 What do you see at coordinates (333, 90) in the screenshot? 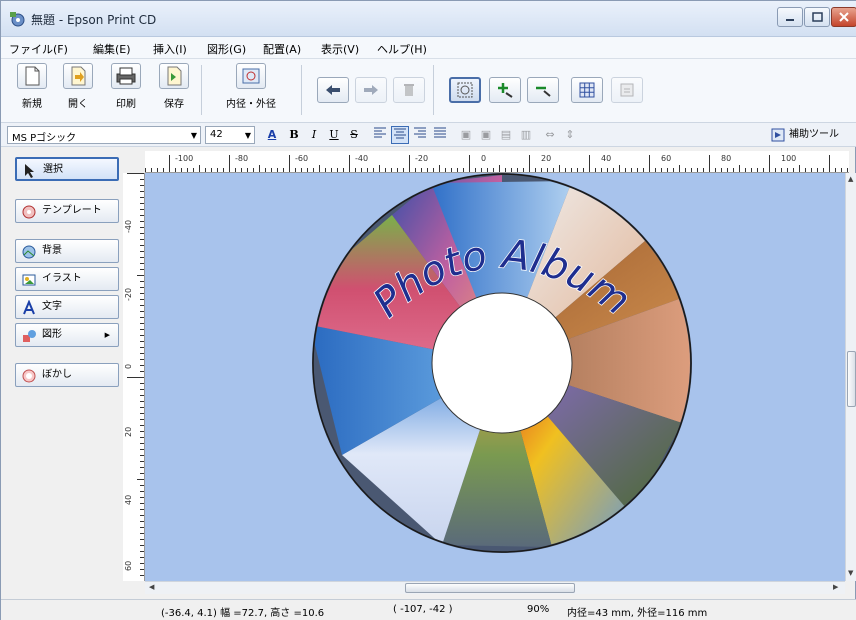
I see `undo-button` at bounding box center [333, 90].